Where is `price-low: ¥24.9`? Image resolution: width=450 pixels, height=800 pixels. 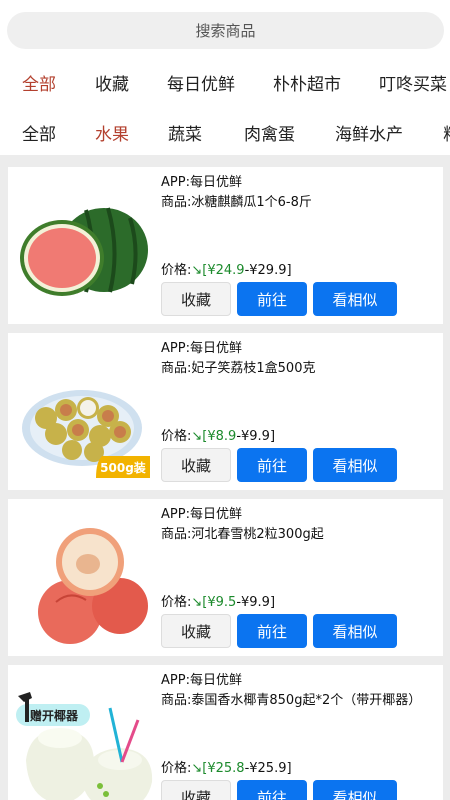
price-low: ¥24.9 is located at coordinates (226, 270).